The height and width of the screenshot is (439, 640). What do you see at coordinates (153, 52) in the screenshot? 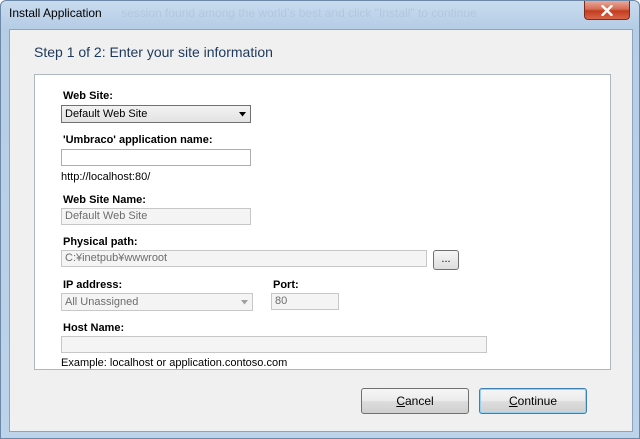
I see `step-title: Step 1 of 2: Enter your site information` at bounding box center [153, 52].